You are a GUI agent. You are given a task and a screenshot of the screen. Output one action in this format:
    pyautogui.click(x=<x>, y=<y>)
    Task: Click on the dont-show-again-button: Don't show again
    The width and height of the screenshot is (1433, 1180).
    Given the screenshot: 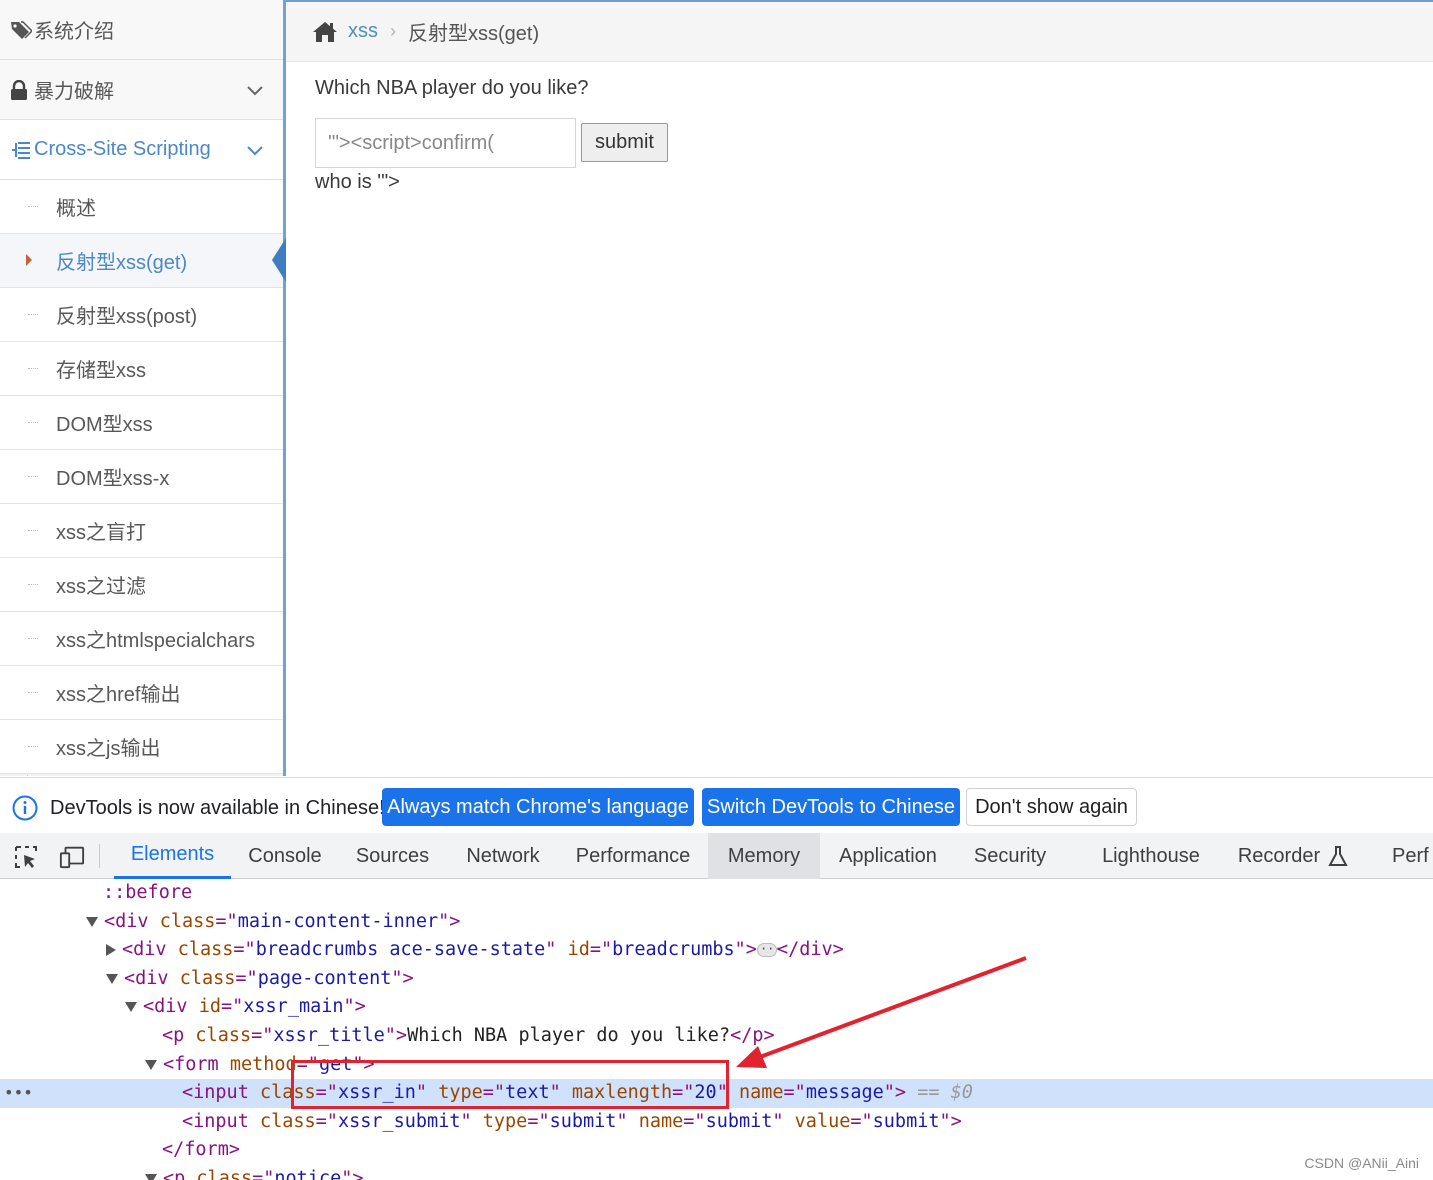 What is the action you would take?
    pyautogui.click(x=1051, y=807)
    